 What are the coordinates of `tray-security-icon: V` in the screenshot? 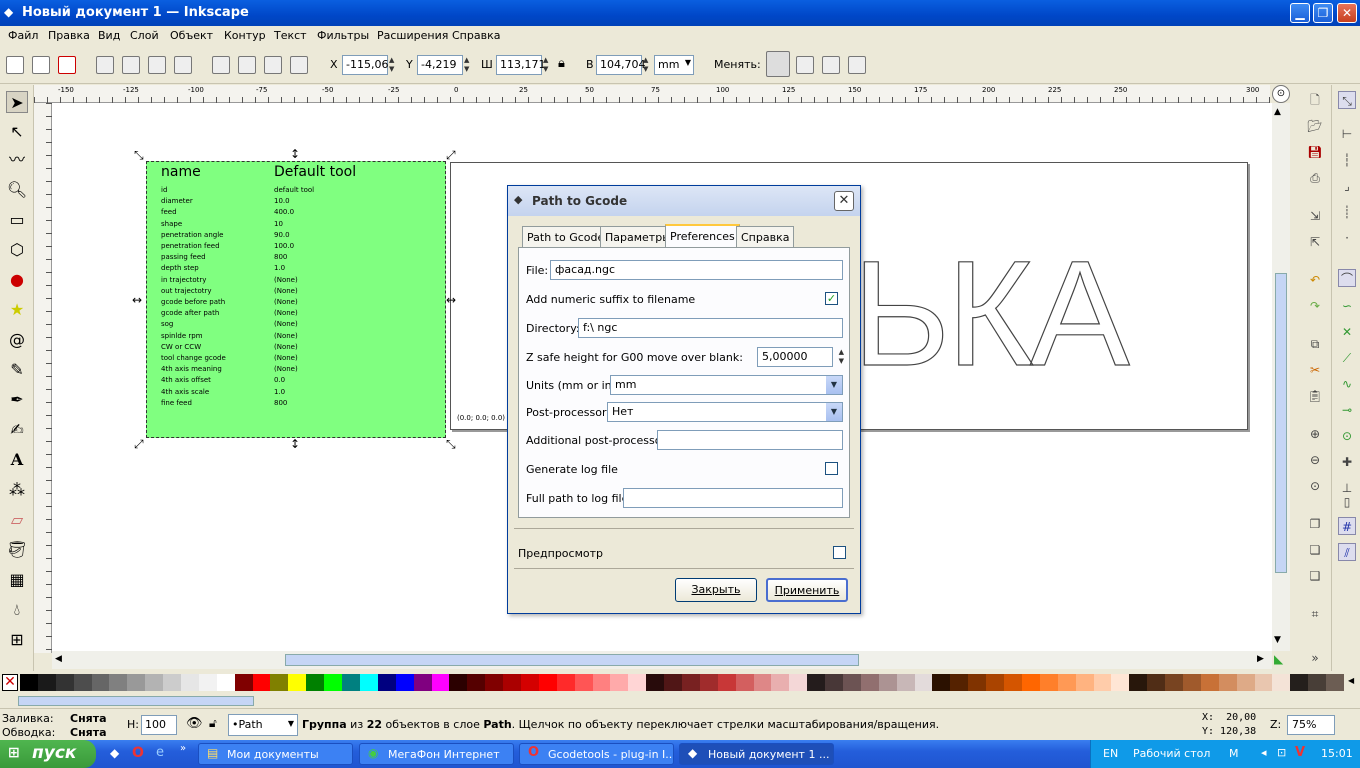 It's located at (1300, 752).